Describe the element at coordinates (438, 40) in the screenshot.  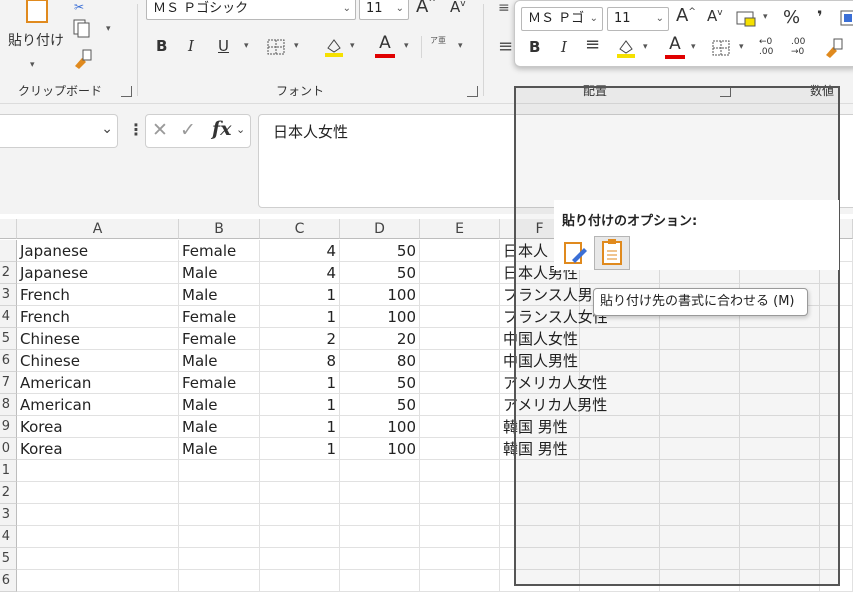
I see `phonetic-button: ア亜` at that location.